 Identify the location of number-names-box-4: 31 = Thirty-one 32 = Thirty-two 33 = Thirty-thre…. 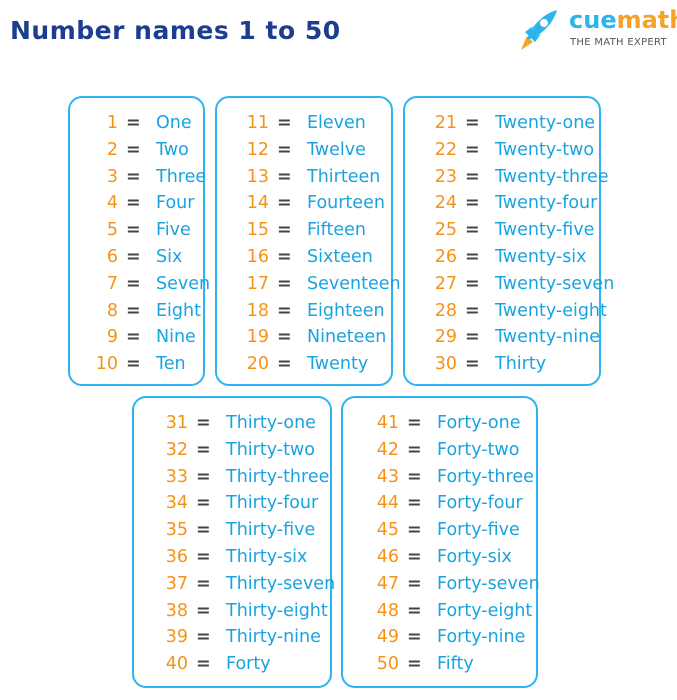
(234, 542).